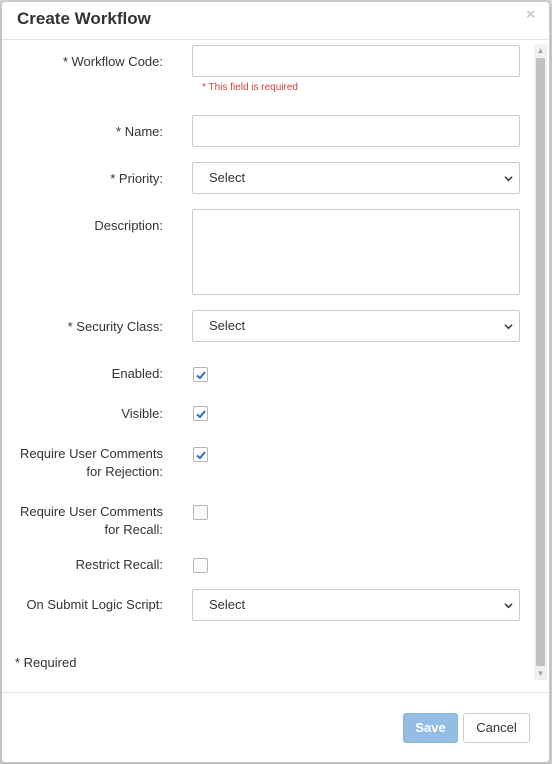 Image resolution: width=552 pixels, height=764 pixels. I want to click on workflow-code-label: * Workflow Code:, so click(112, 61).